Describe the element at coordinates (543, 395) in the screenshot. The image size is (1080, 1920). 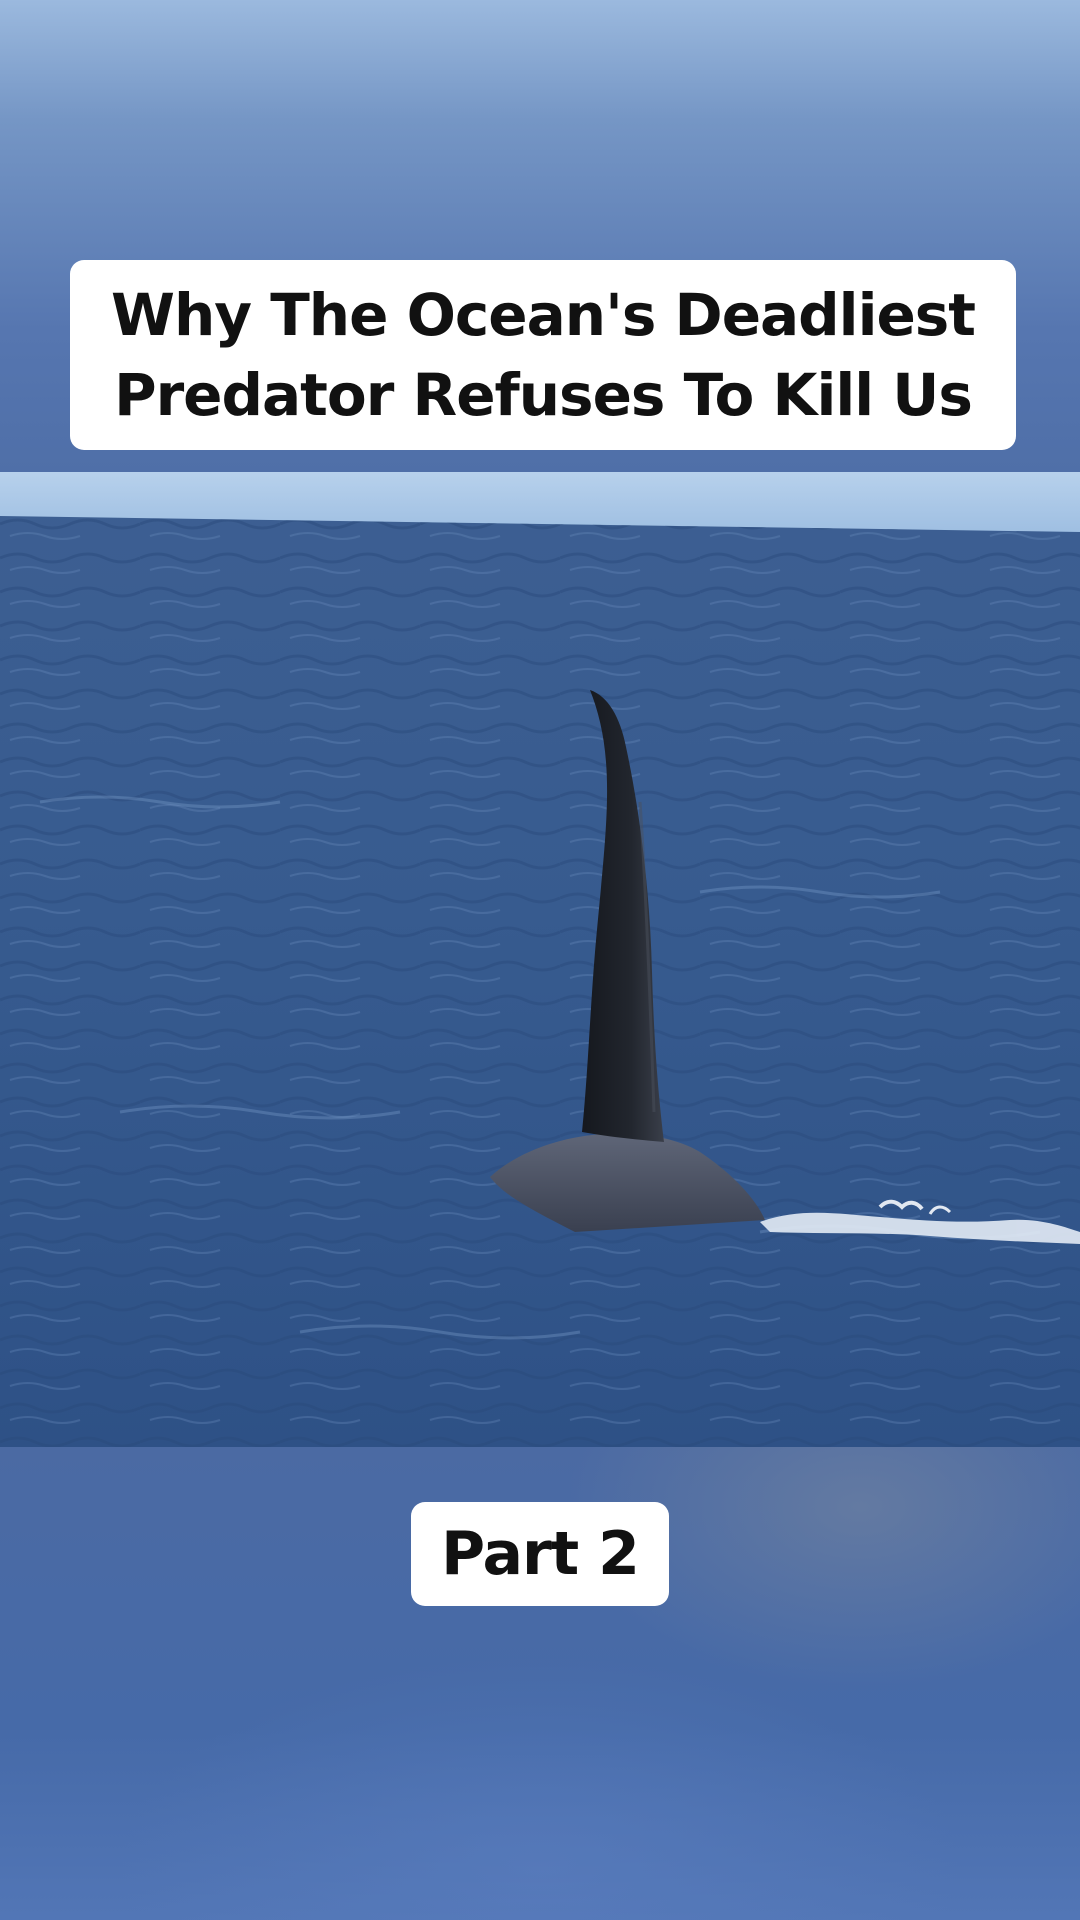
I see `title-line-2: Predator Refuses To Kill Us` at that location.